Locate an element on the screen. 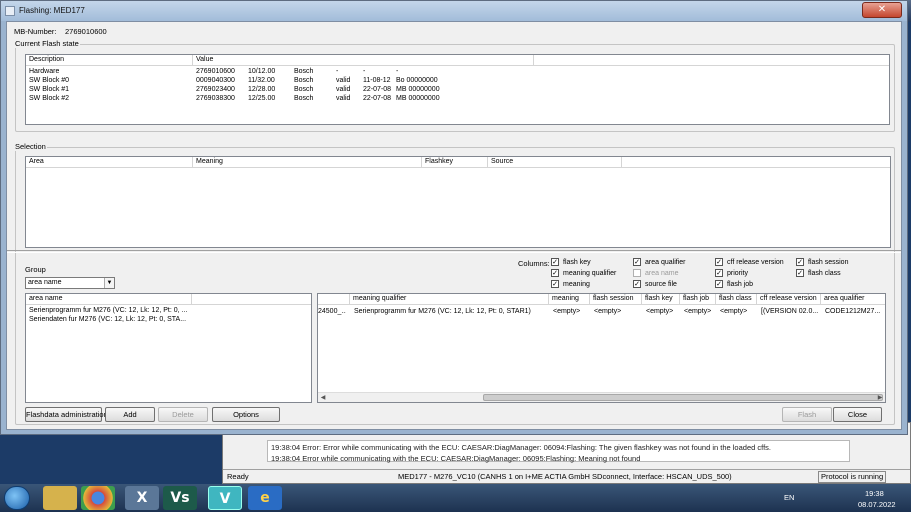  column-header: flash key is located at coordinates (661, 299).